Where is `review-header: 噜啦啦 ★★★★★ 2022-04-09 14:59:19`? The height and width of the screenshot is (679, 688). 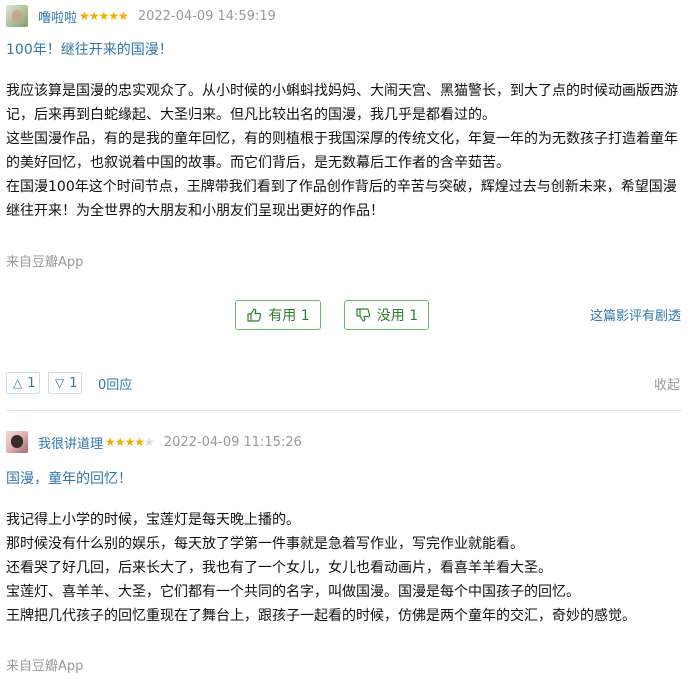 review-header: 噜啦啦 ★★★★★ 2022-04-09 14:59:19 is located at coordinates (141, 16).